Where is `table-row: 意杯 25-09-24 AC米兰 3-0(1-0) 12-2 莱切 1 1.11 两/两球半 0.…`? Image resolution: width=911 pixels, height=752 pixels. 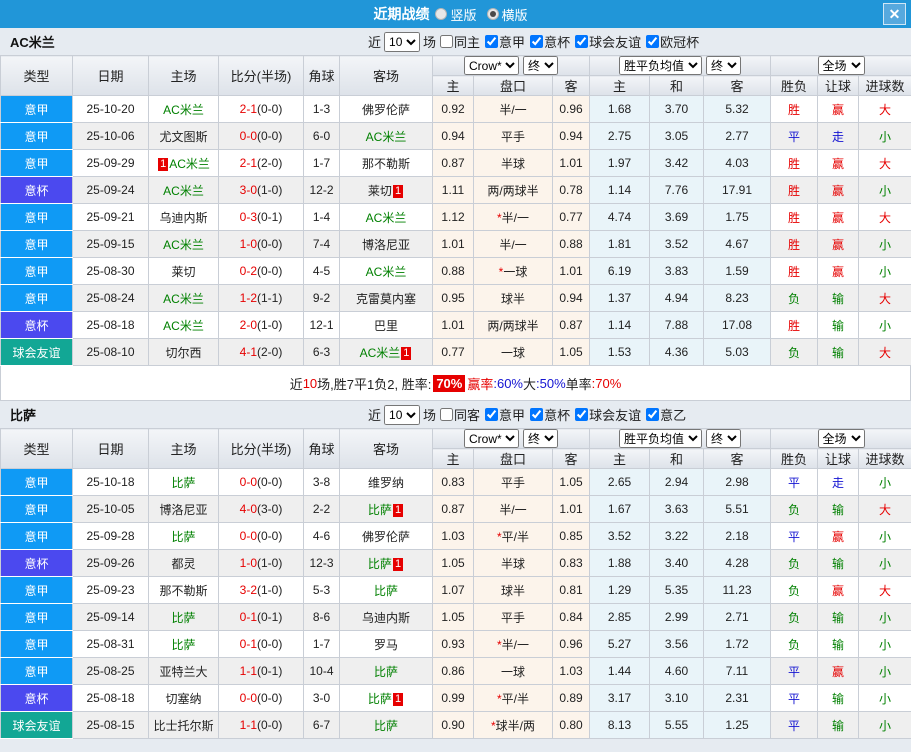
table-row: 意杯 25-09-24 AC米兰 3-0(1-0) 12-2 莱切 1 1.11 两/两球半 0.… is located at coordinates (455, 190).